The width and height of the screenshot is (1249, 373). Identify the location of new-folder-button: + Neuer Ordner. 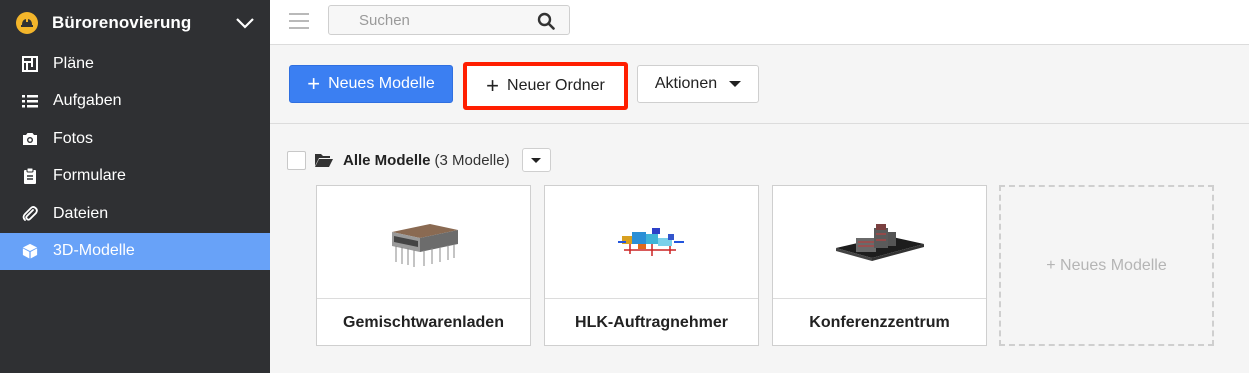
(545, 86).